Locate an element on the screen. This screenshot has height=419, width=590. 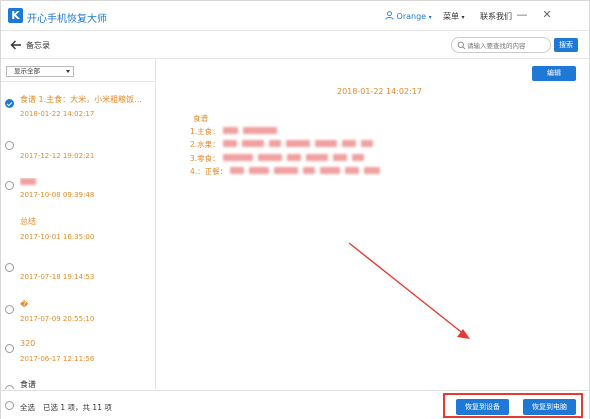
app-title: 开心手机恢复大师 is located at coordinates (67, 19).